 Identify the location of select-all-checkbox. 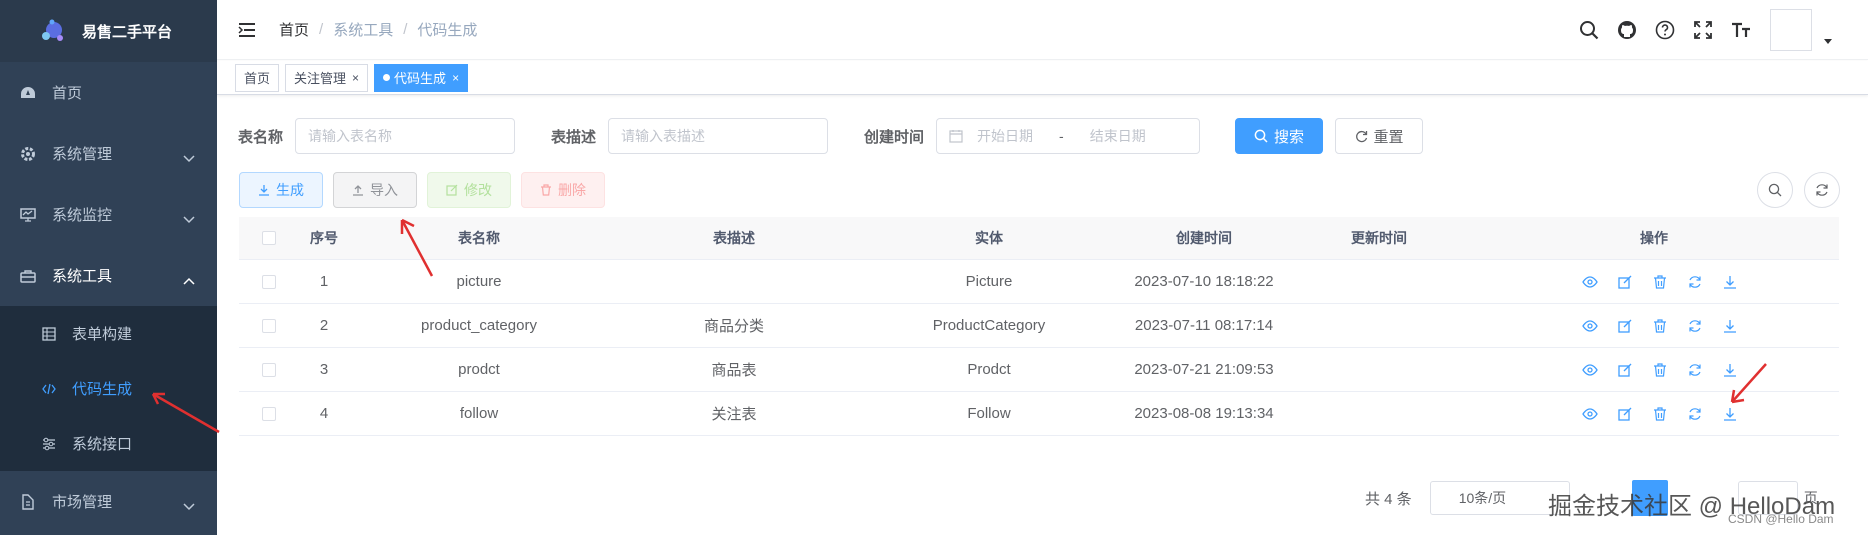
(269, 238).